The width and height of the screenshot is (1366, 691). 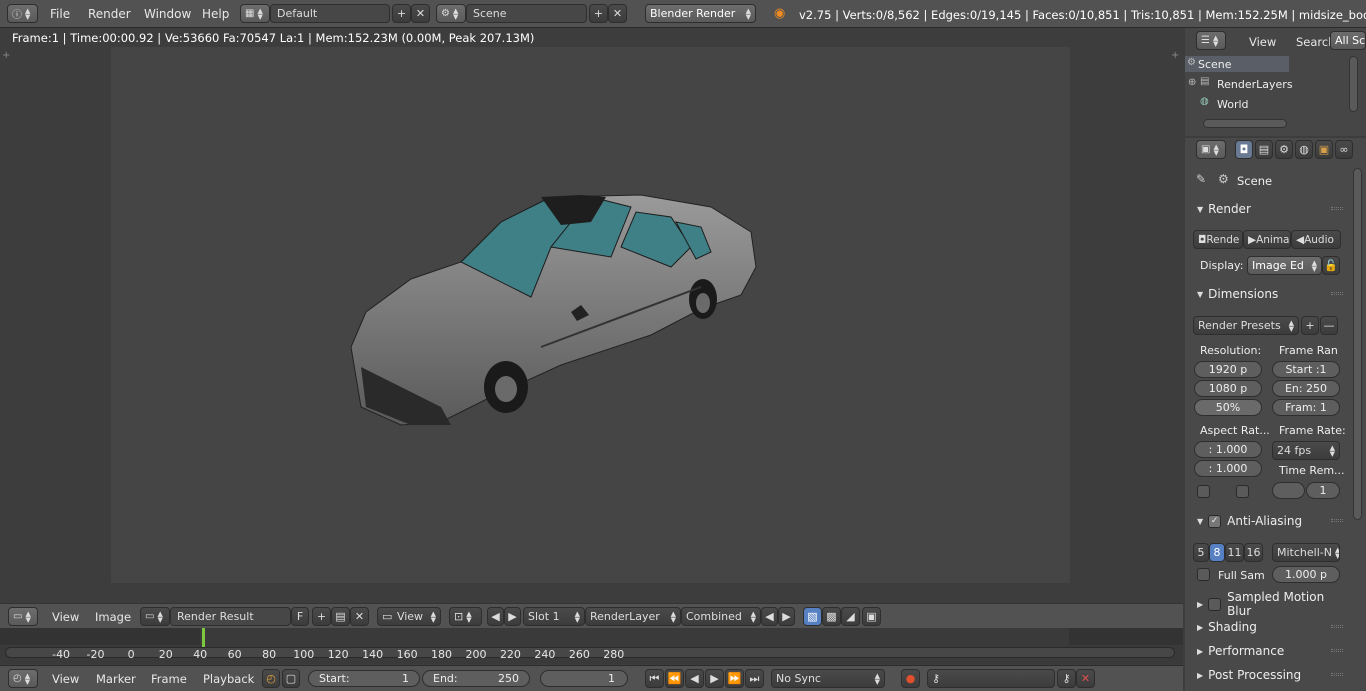 What do you see at coordinates (1344, 149) in the screenshot?
I see `constraints-tab-icon: ∞` at bounding box center [1344, 149].